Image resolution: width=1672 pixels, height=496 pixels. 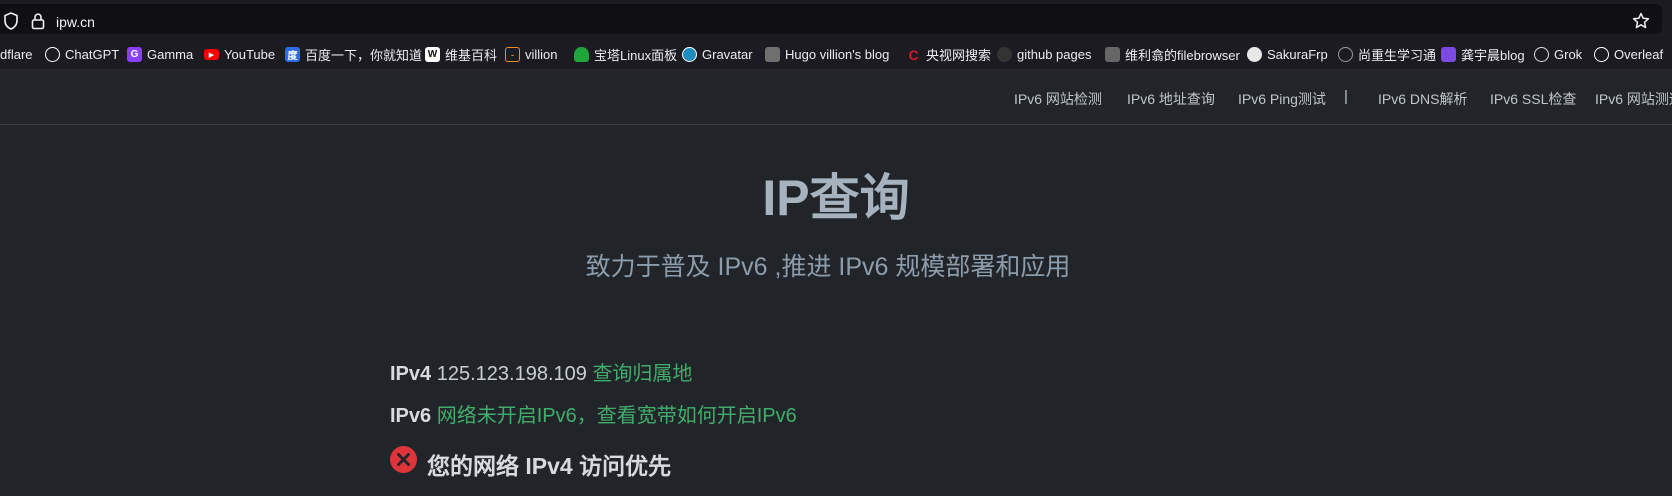 I want to click on bookmark-item: dflare, so click(x=16, y=54).